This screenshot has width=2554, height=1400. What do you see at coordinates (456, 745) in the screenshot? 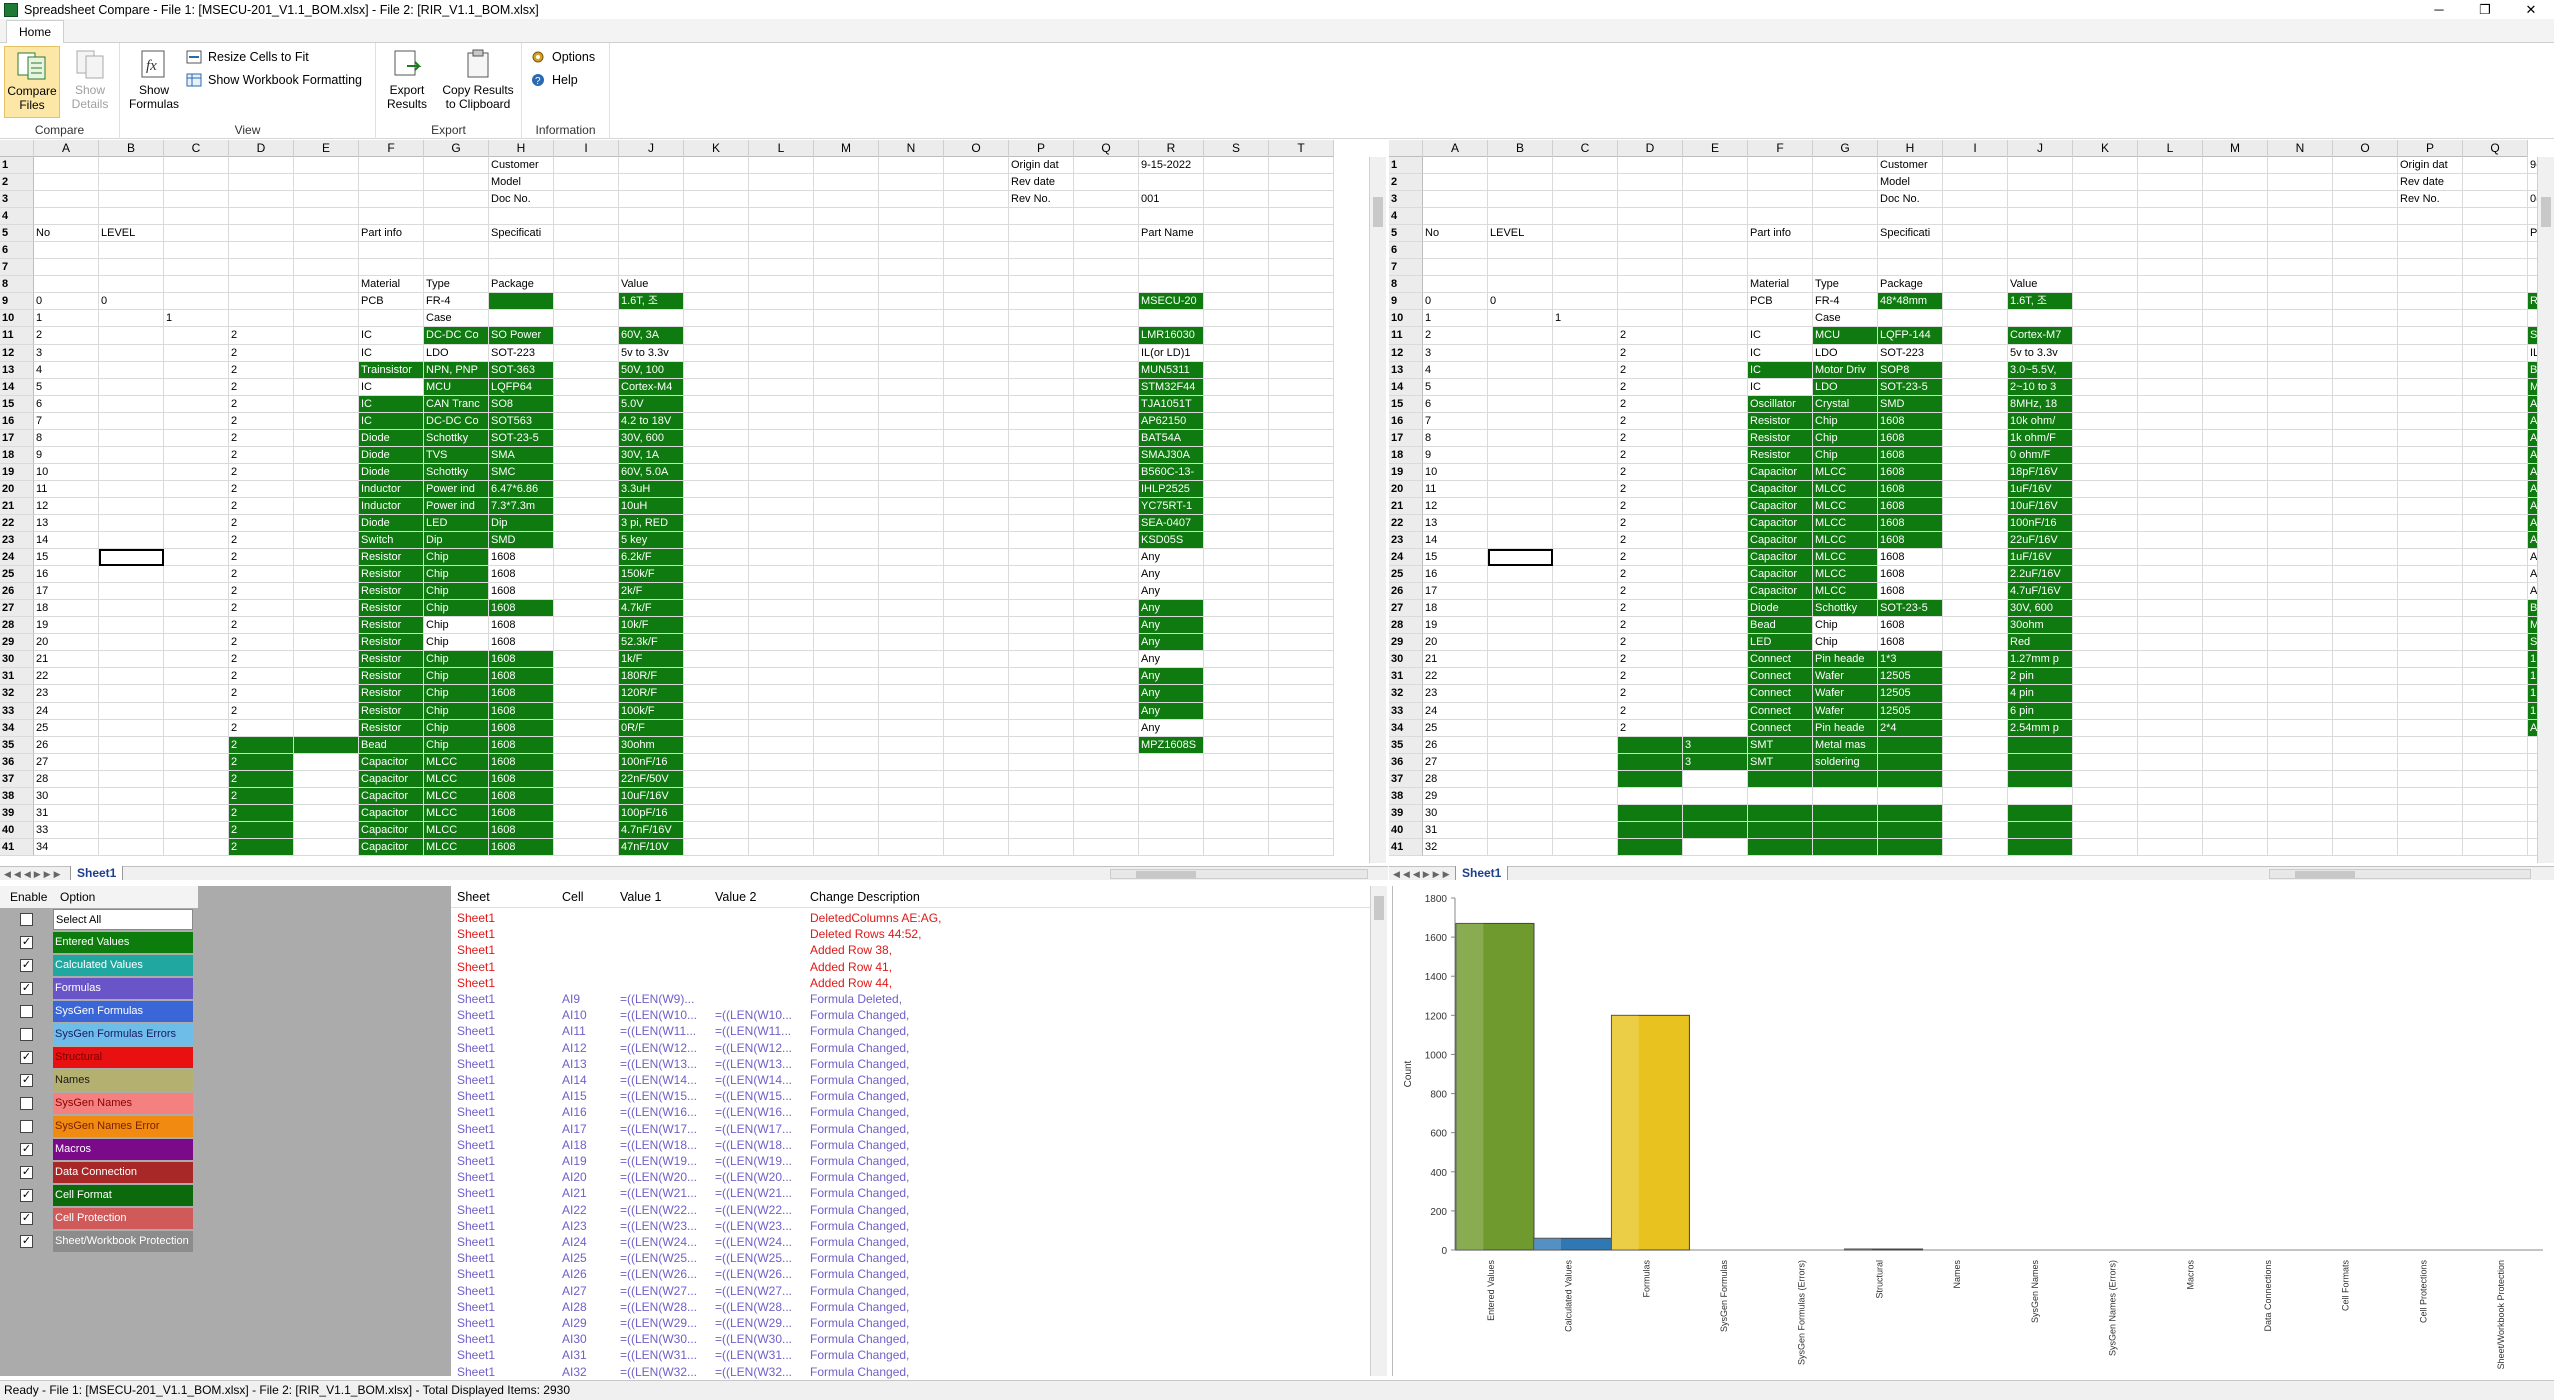
I see `left-cell: Chip` at bounding box center [456, 745].